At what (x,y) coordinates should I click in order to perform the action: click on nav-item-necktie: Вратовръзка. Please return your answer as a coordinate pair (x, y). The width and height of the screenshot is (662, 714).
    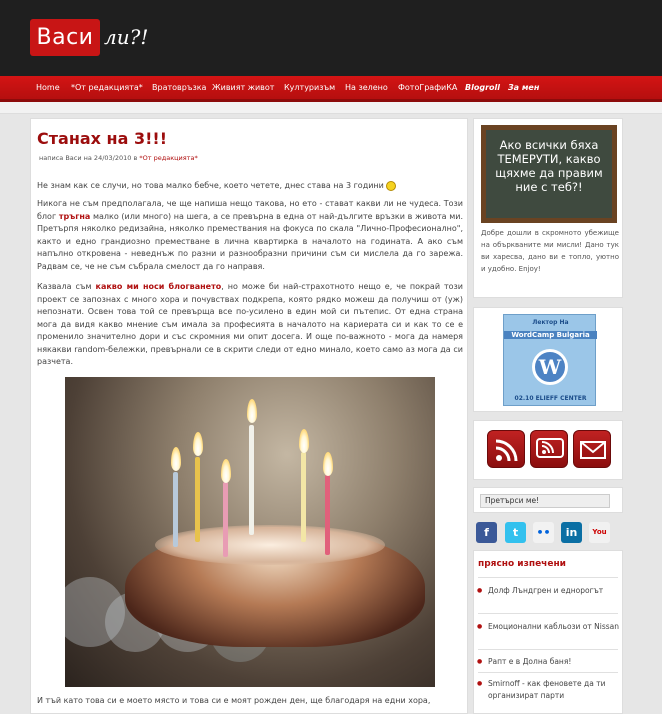
    Looking at the image, I should click on (179, 87).